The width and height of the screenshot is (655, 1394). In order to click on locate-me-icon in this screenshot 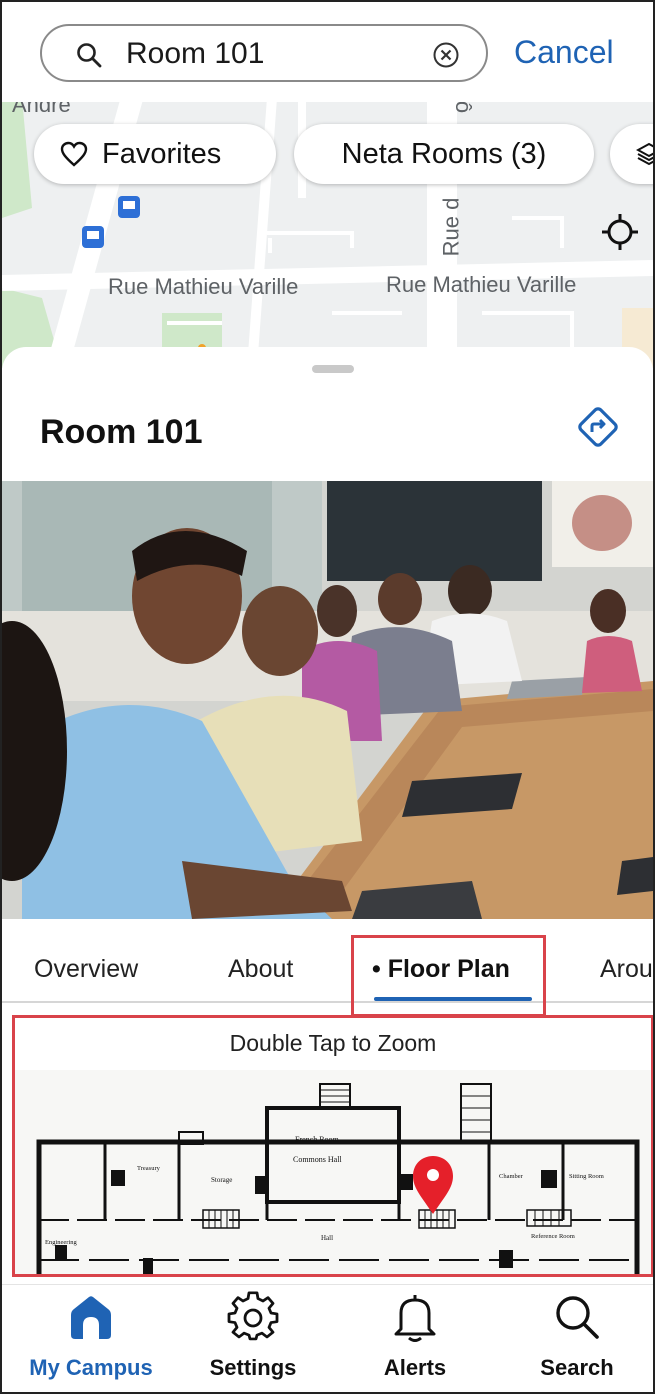, I will do `click(620, 232)`.